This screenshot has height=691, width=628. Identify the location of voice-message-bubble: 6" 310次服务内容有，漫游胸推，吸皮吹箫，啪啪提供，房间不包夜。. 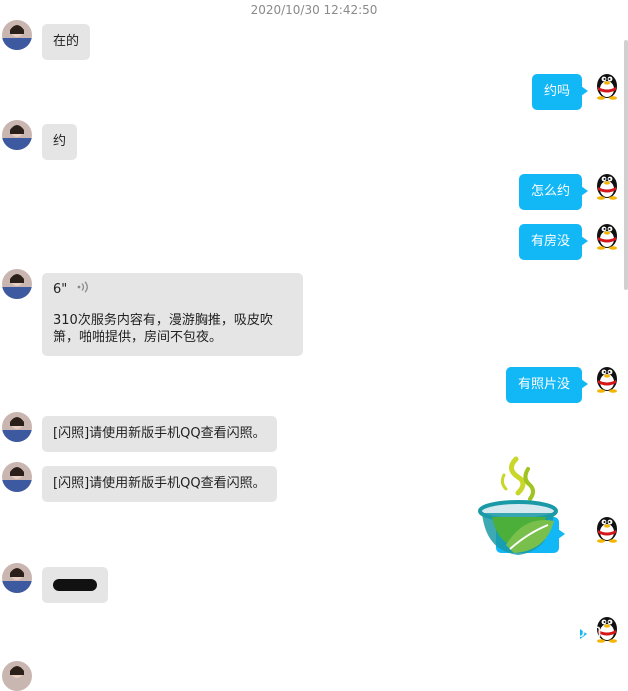
(172, 314).